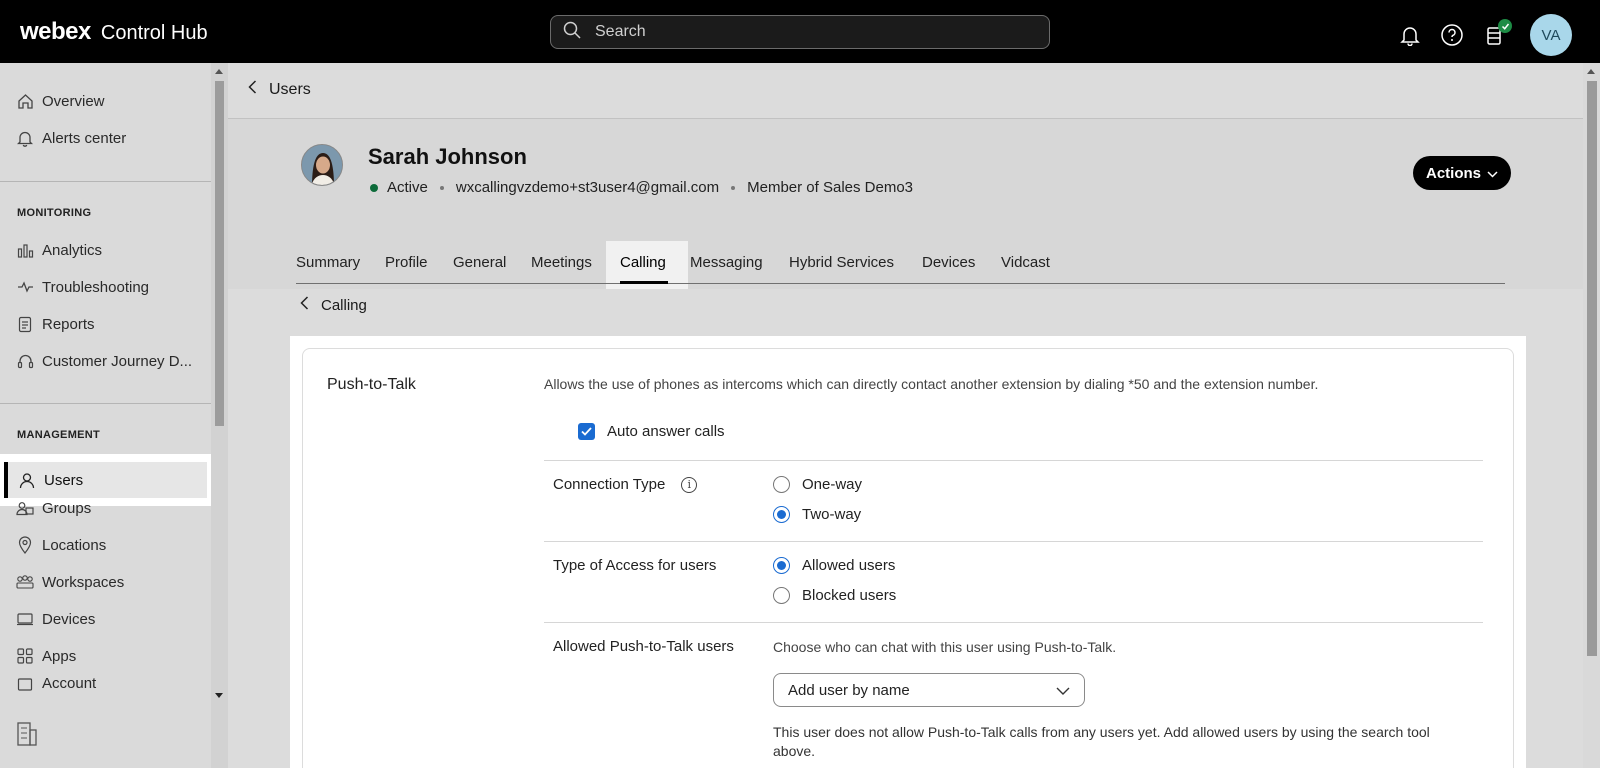 The image size is (1600, 768). I want to click on back-to-users-link: Users, so click(279, 89).